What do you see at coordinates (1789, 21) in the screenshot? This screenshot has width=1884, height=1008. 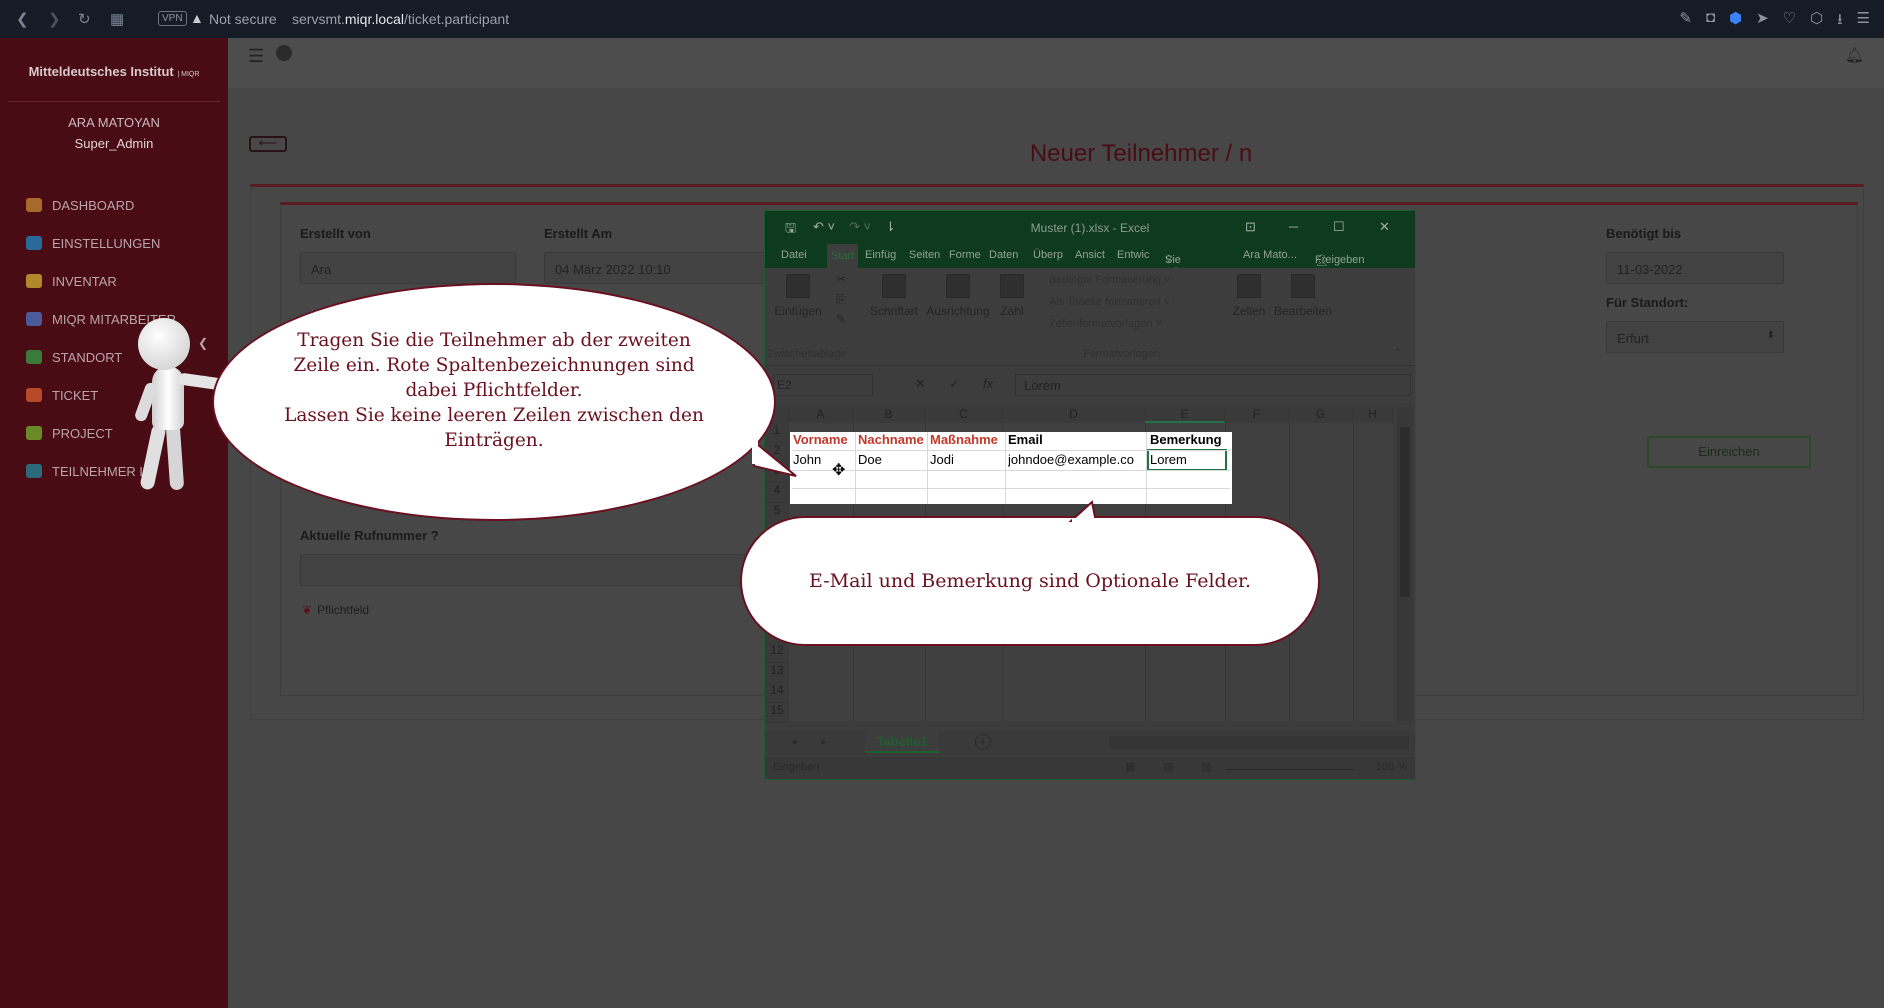 I see `heart-icon: ♡` at bounding box center [1789, 21].